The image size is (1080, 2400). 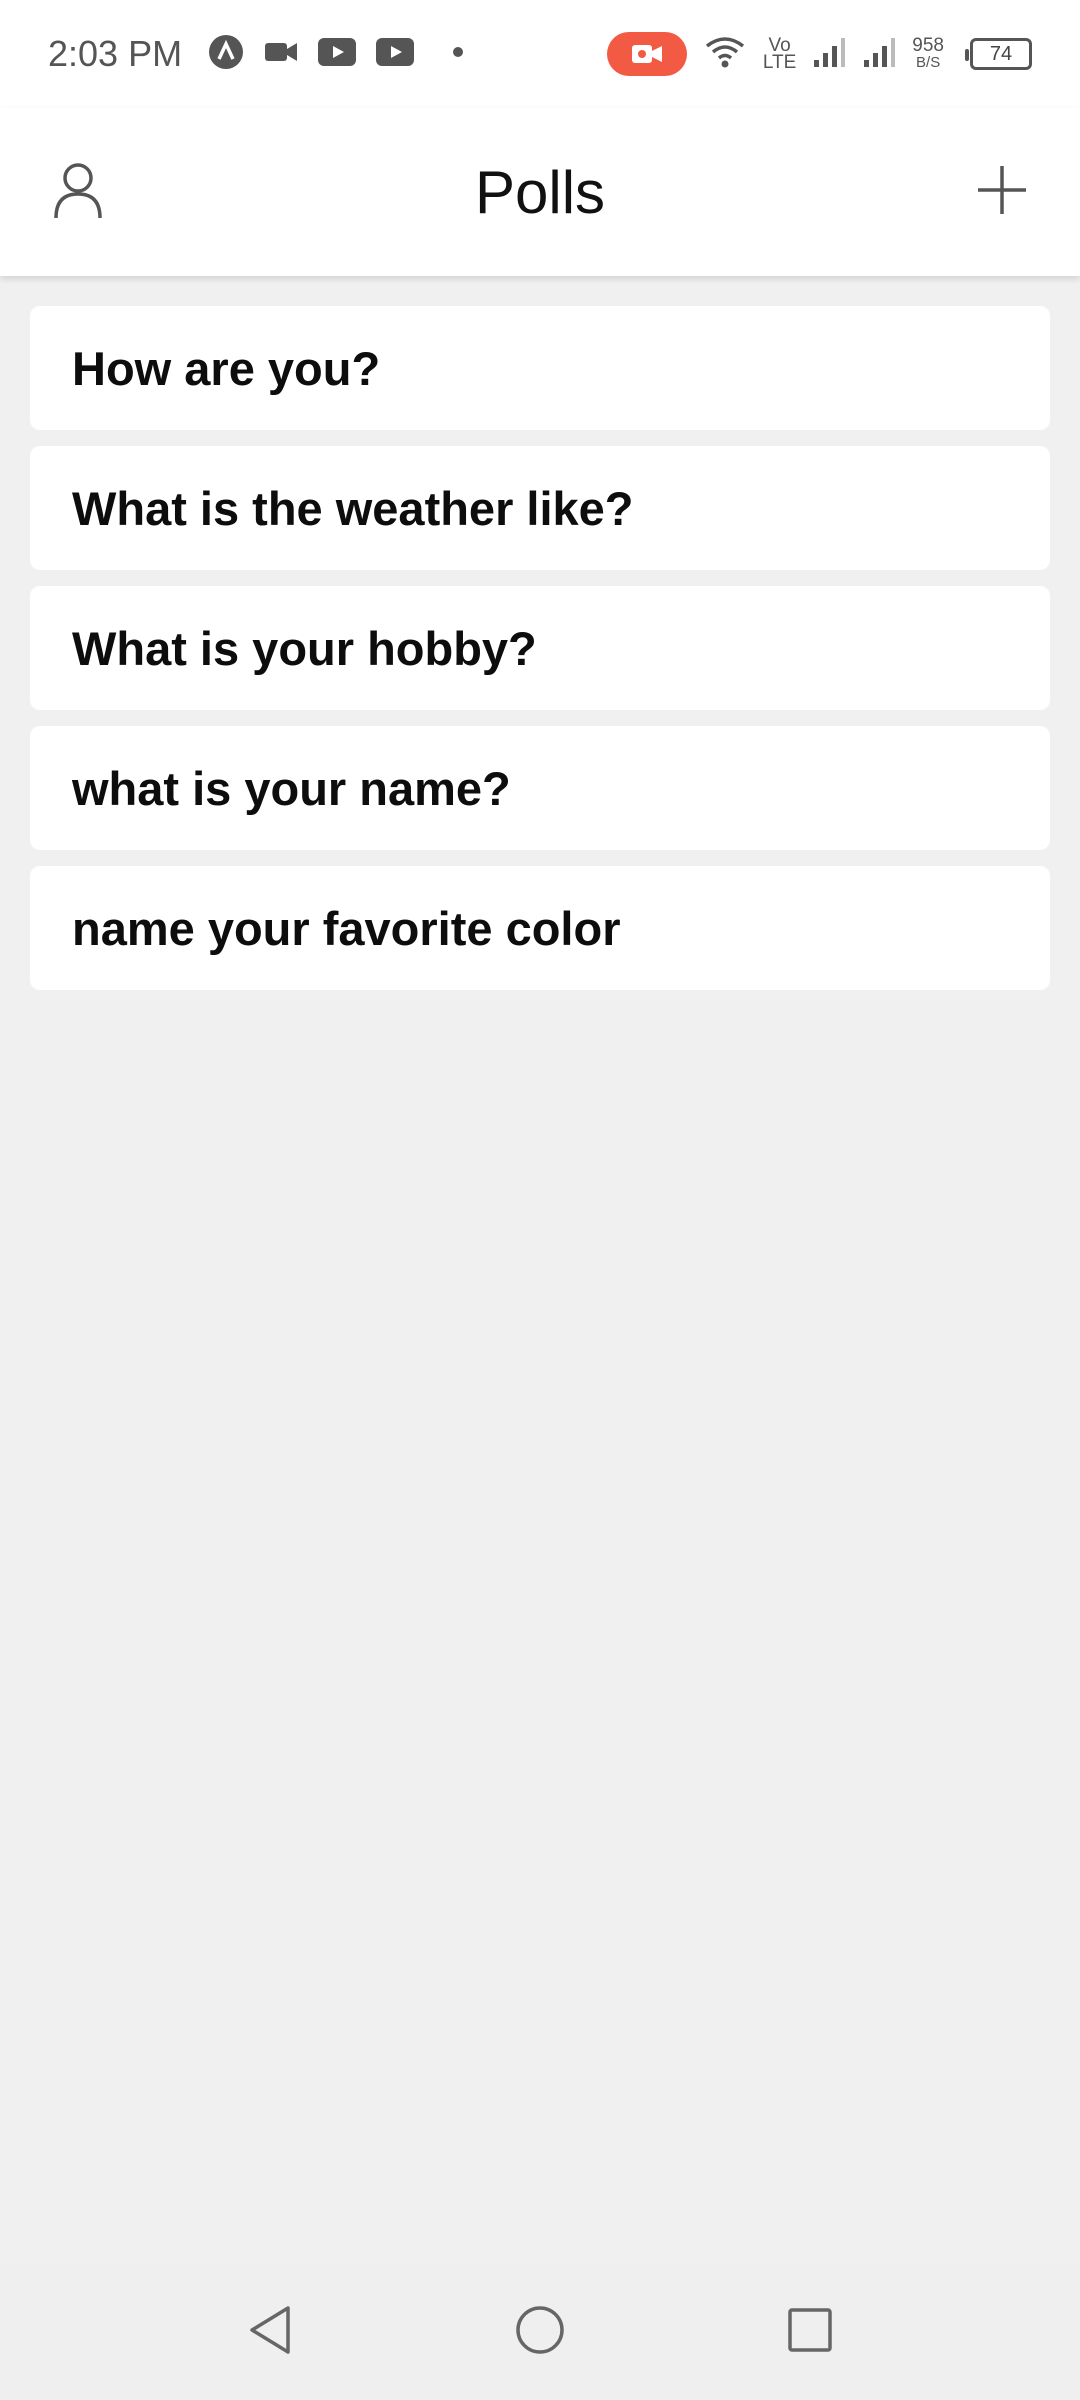 What do you see at coordinates (540, 368) in the screenshot?
I see `poll-item: How are you?` at bounding box center [540, 368].